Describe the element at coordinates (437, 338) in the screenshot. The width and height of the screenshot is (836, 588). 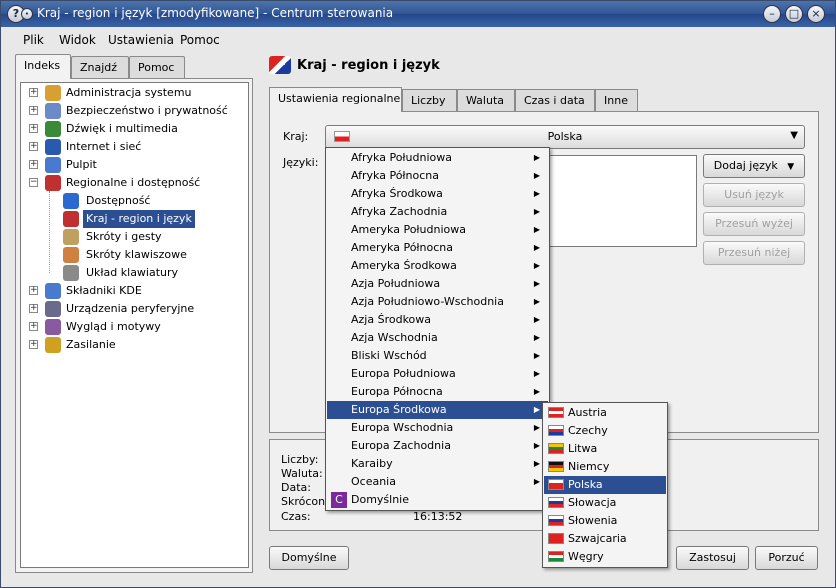
I see `region-menu-item: Azja Wschodnia ▶` at that location.